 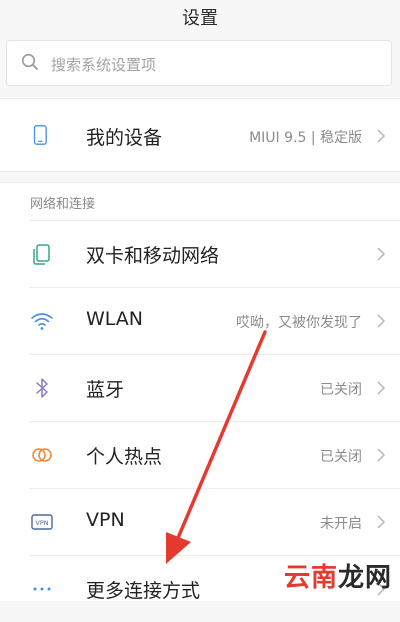 I want to click on title-bar: 设置, so click(x=200, y=17).